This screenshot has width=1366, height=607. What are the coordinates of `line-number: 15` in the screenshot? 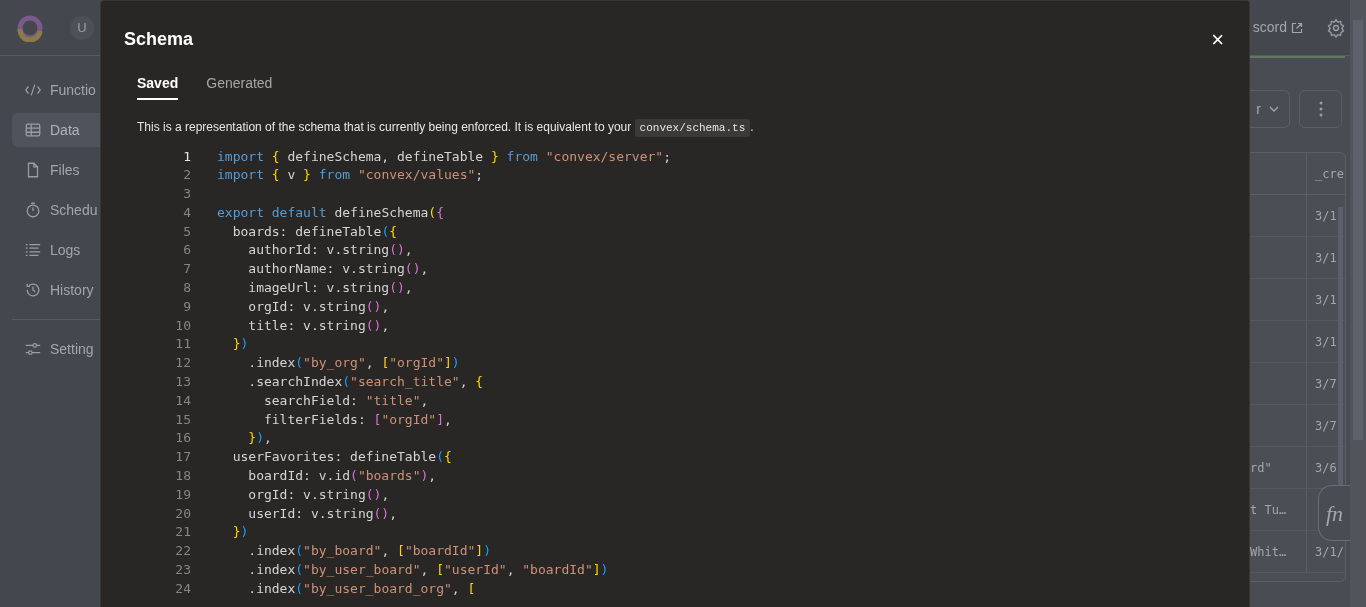 It's located at (182, 419).